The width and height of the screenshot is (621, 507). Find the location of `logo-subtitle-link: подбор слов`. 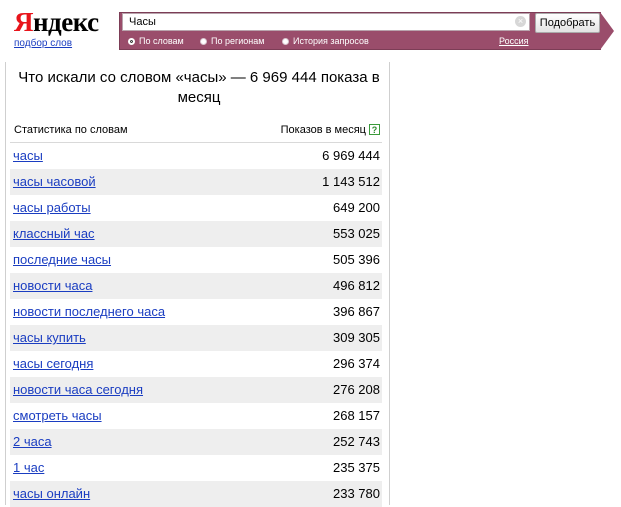

logo-subtitle-link: подбор слов is located at coordinates (54, 43).